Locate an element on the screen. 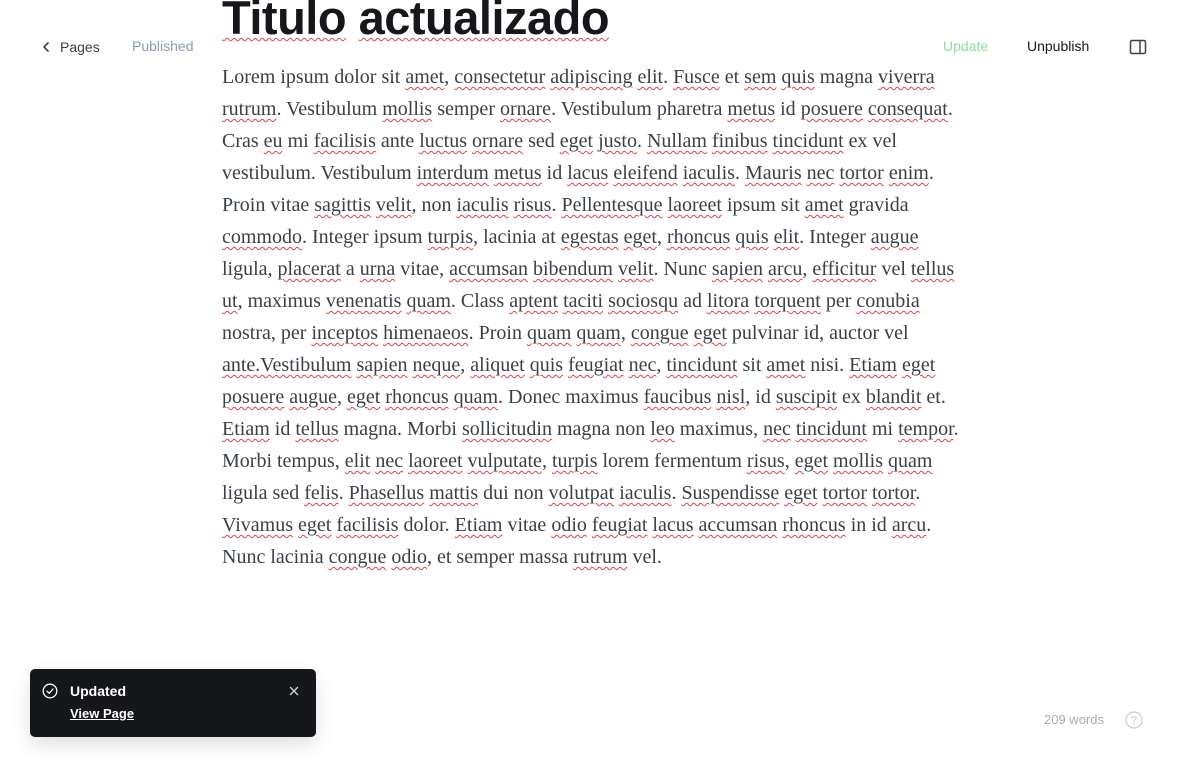  check-circle-icon is located at coordinates (50, 691).